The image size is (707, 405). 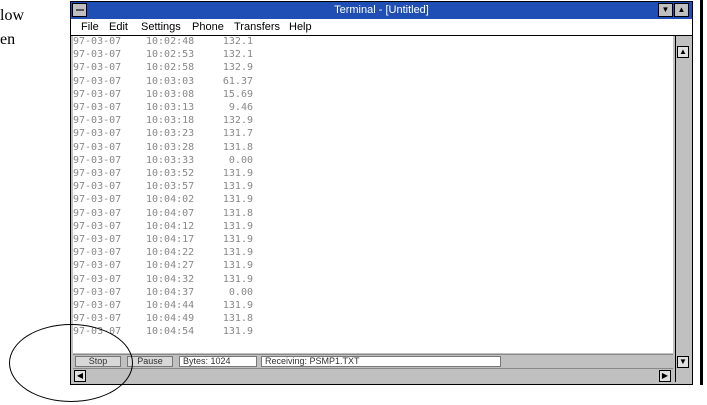 I want to click on line-value: 9.46, so click(x=240, y=107).